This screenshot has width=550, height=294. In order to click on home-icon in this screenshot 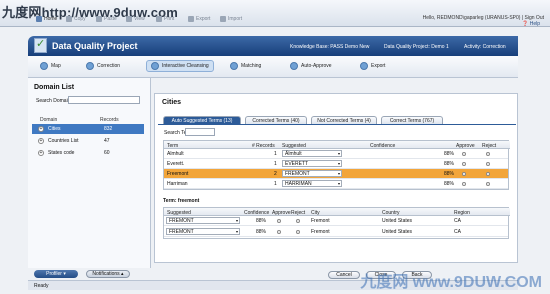, I will do `click(39, 19)`.